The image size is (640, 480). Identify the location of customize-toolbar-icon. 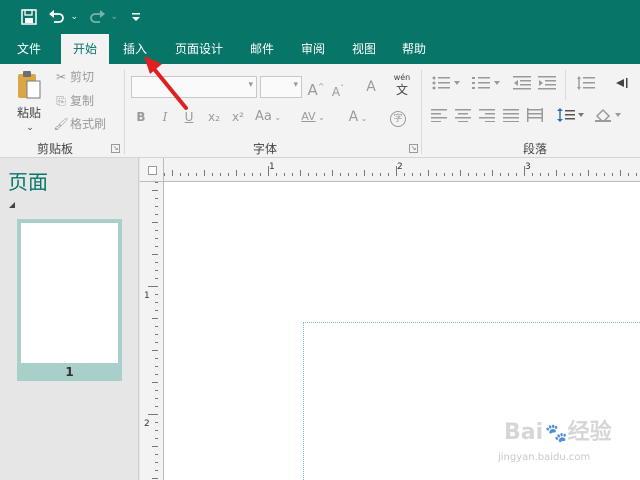
(136, 17).